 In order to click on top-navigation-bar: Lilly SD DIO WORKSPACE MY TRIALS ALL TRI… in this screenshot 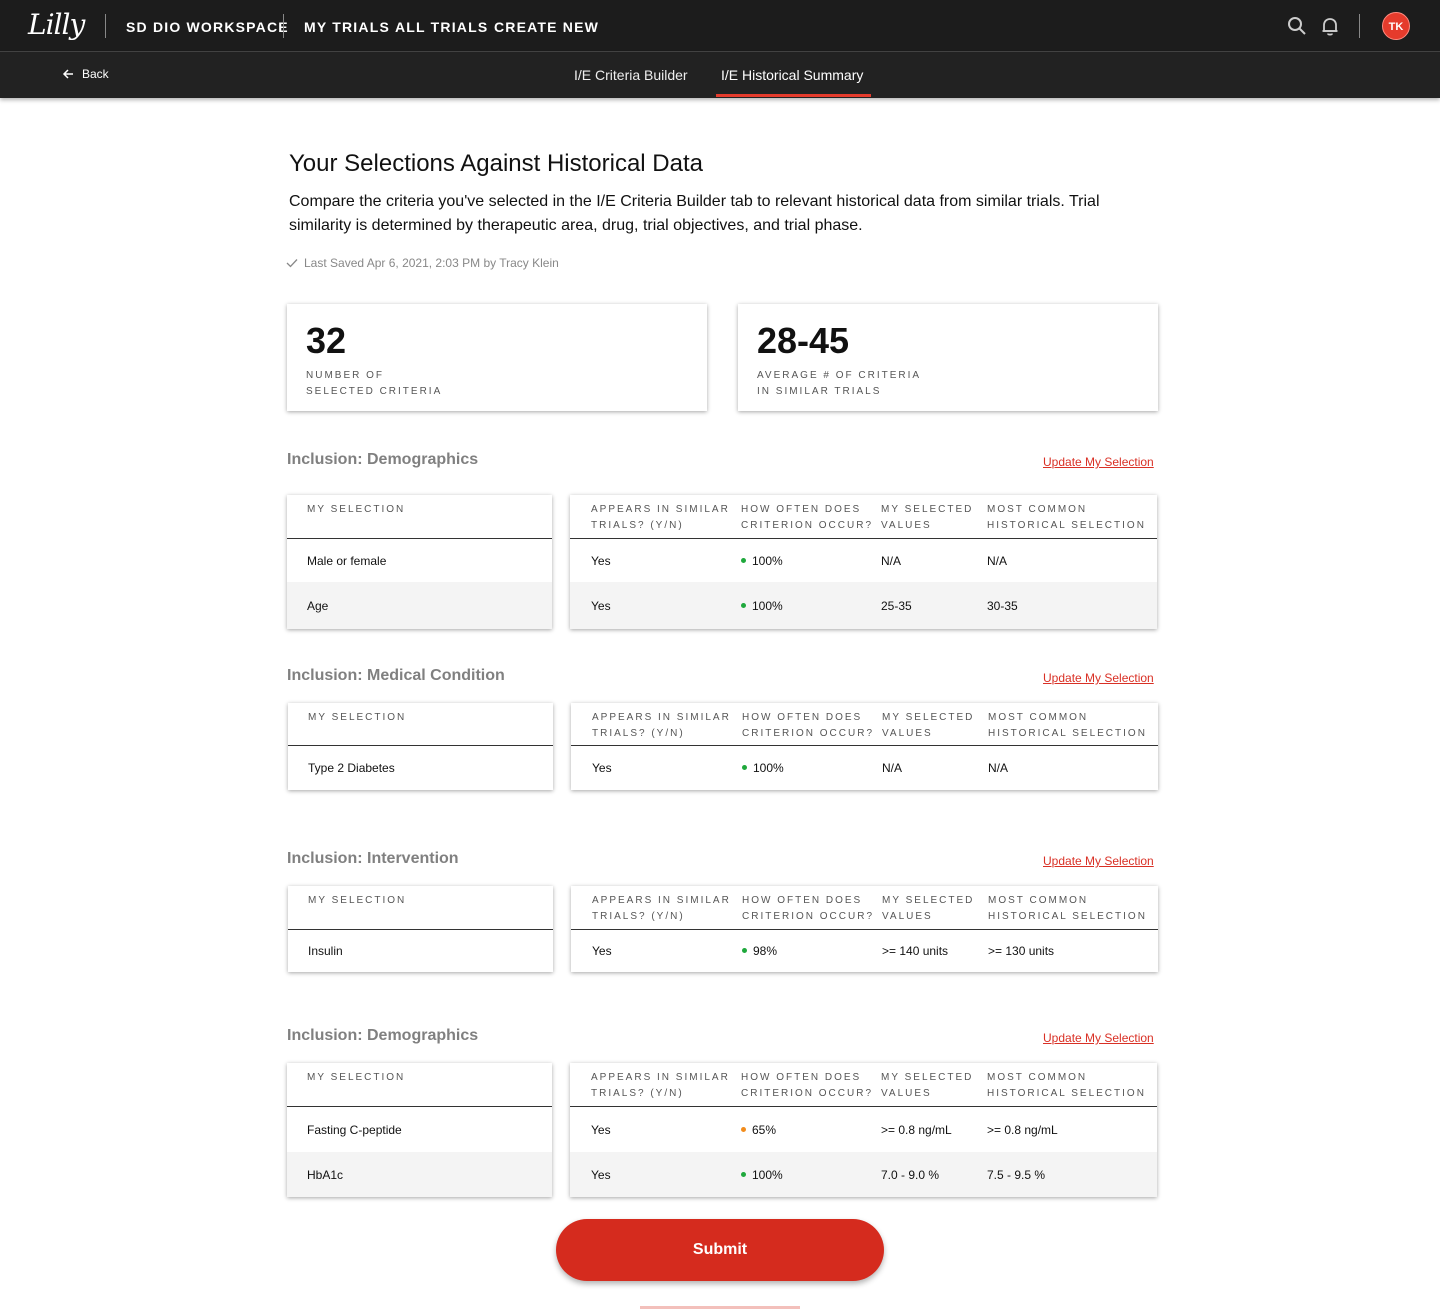, I will do `click(720, 26)`.